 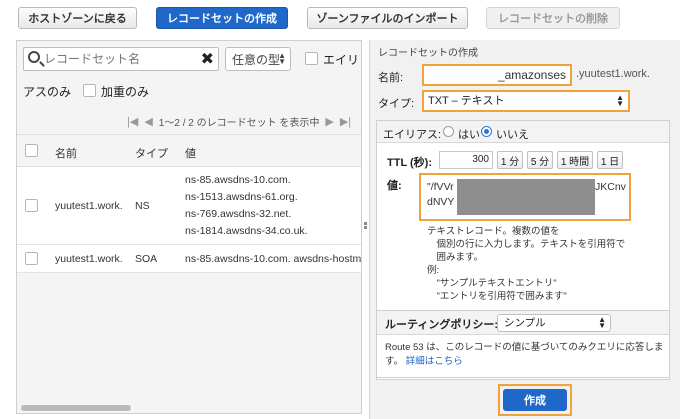 I want to click on type-label: タイプ:, so click(x=396, y=104).